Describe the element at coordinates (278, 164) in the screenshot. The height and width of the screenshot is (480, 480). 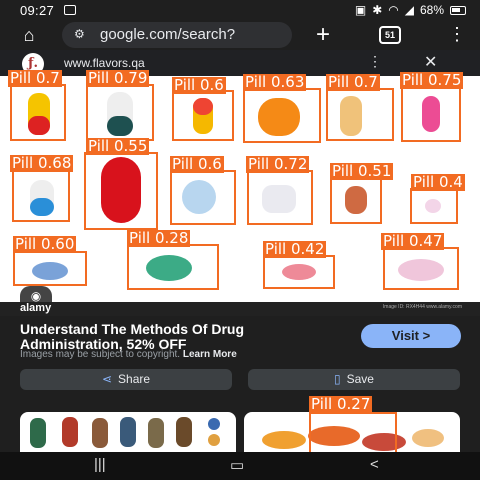
I see `detection-label: Pill 0.72` at that location.